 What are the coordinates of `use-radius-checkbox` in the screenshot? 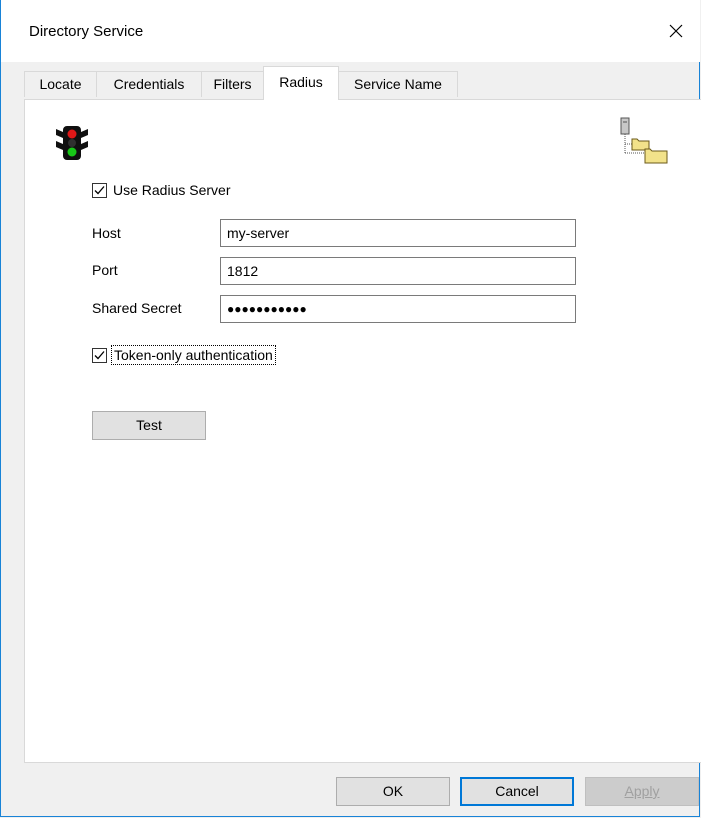 It's located at (99, 190).